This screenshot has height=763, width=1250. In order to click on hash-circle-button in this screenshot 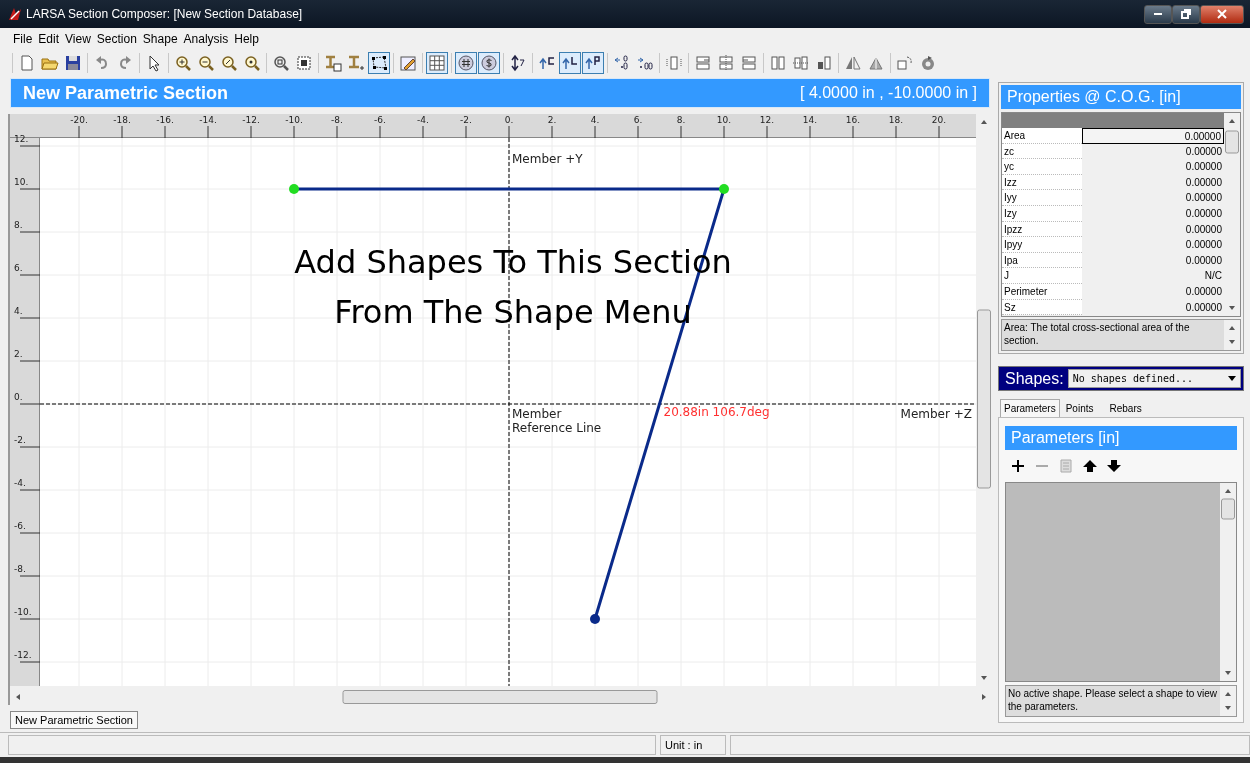, I will do `click(466, 63)`.